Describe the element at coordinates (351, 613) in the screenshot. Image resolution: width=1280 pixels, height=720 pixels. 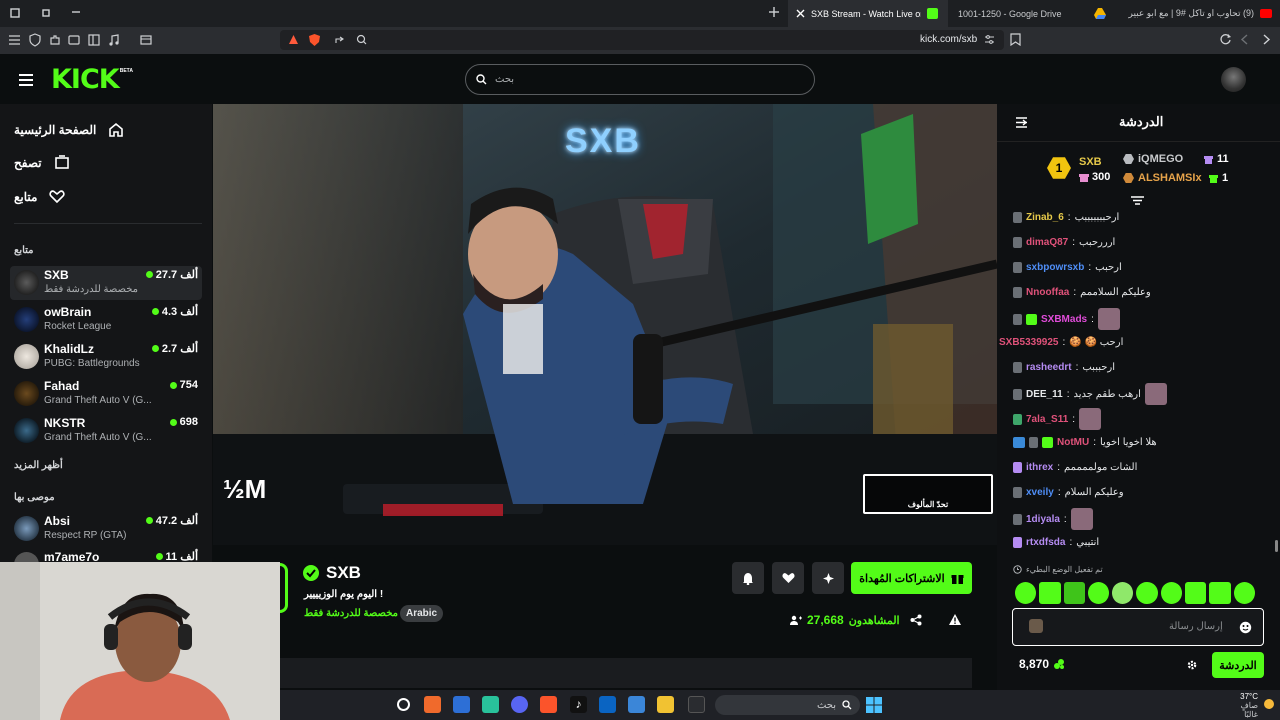
I see `stream-category-link: مخصصة للدردشة فقط` at that location.